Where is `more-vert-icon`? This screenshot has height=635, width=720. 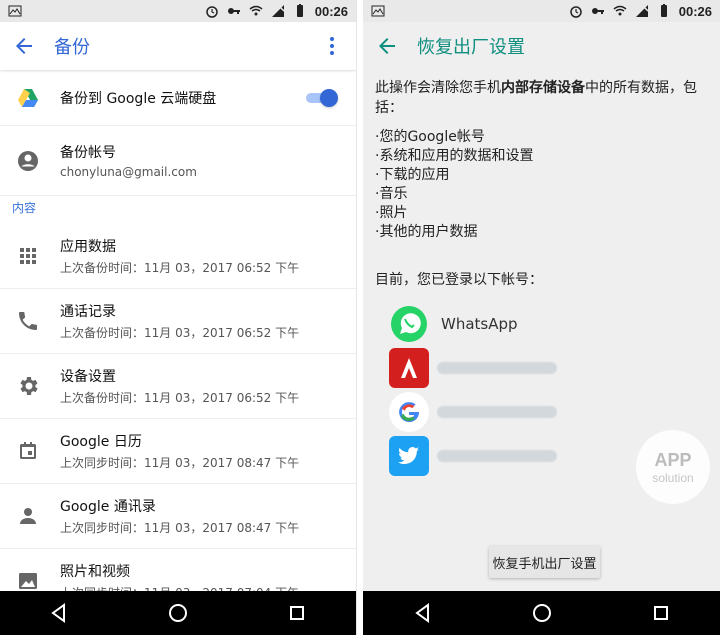 more-vert-icon is located at coordinates (332, 46).